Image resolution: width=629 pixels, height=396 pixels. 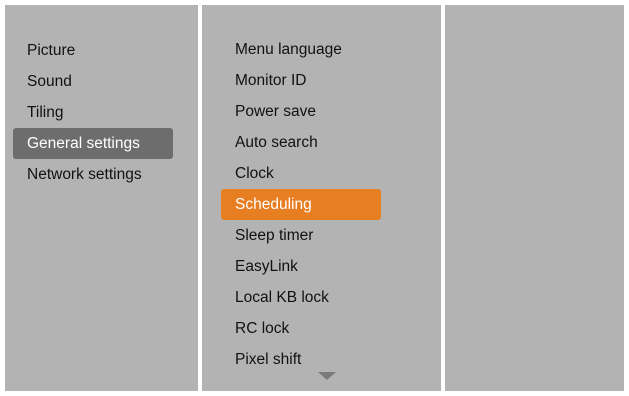 What do you see at coordinates (327, 376) in the screenshot?
I see `scroll-down-arrow-icon` at bounding box center [327, 376].